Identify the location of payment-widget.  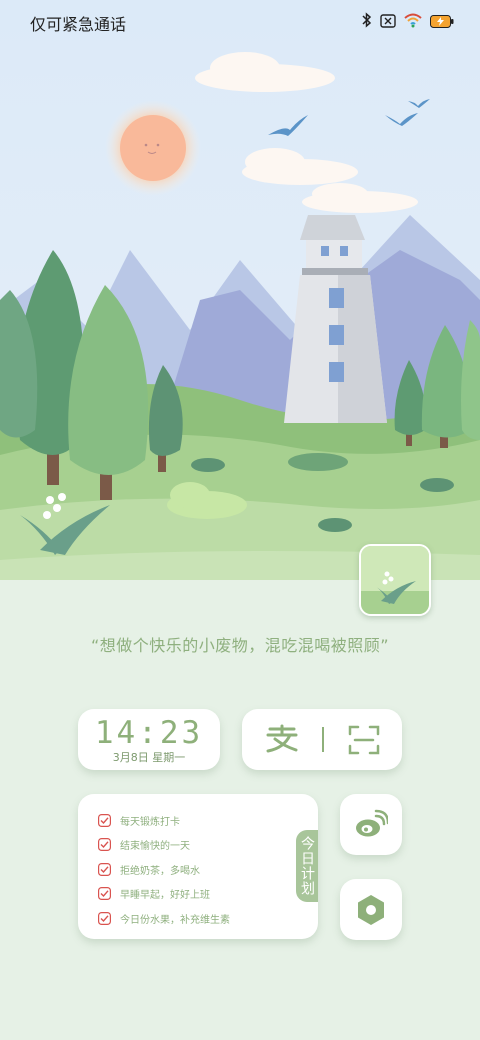
(322, 739).